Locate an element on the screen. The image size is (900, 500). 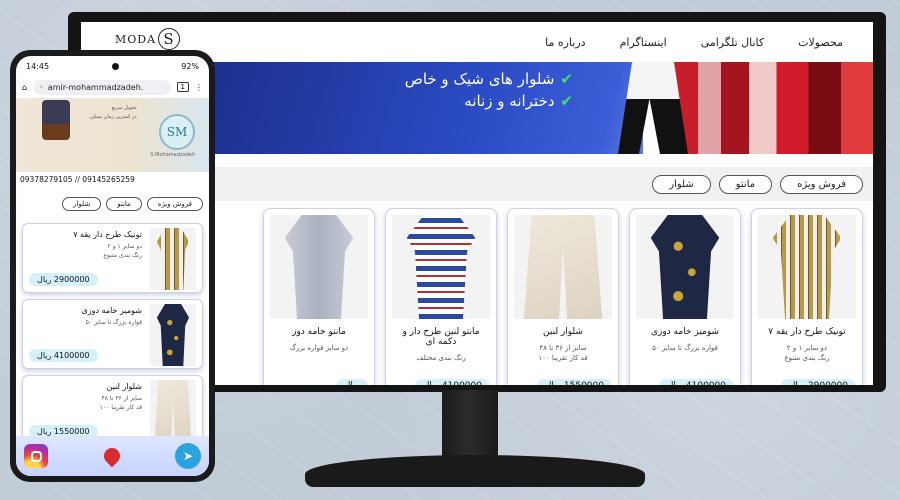
product-desc-line: دو سایز ۱ و ۲ is located at coordinates (124, 246).